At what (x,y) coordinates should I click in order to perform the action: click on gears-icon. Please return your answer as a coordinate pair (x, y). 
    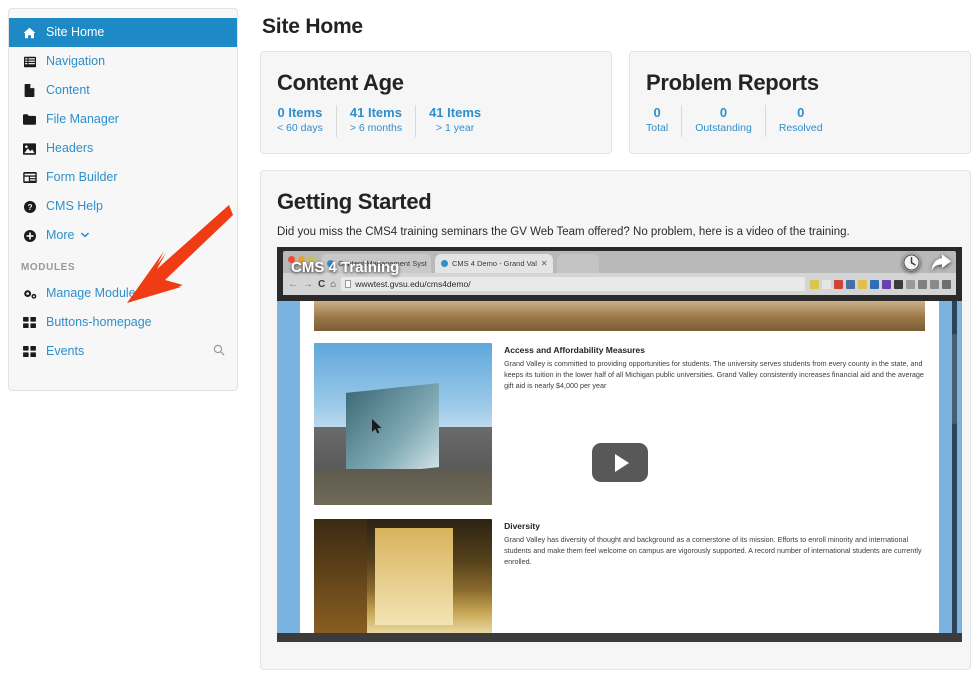
    Looking at the image, I should click on (29, 294).